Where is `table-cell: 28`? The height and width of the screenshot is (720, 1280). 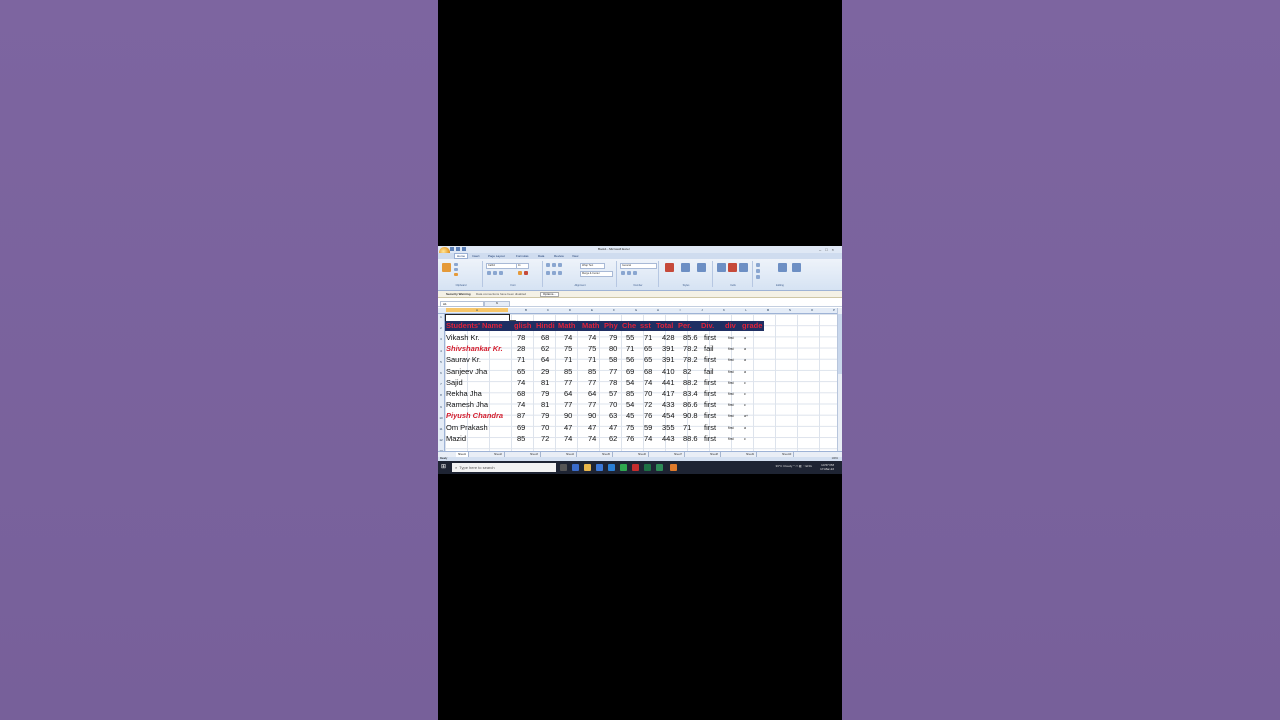 table-cell: 28 is located at coordinates (521, 348).